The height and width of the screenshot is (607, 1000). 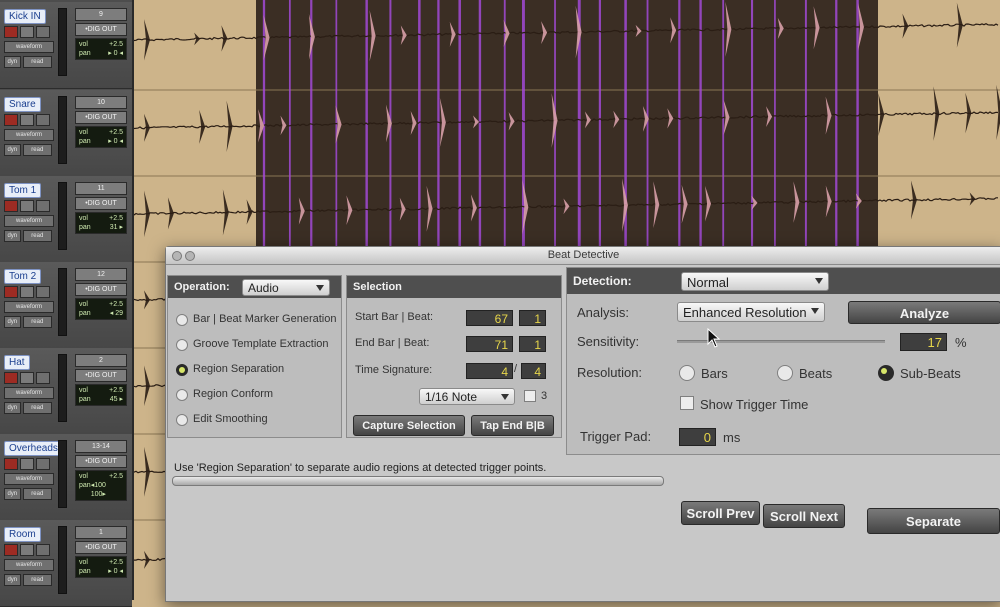 What do you see at coordinates (101, 102) in the screenshot?
I see `input-selector: 10` at bounding box center [101, 102].